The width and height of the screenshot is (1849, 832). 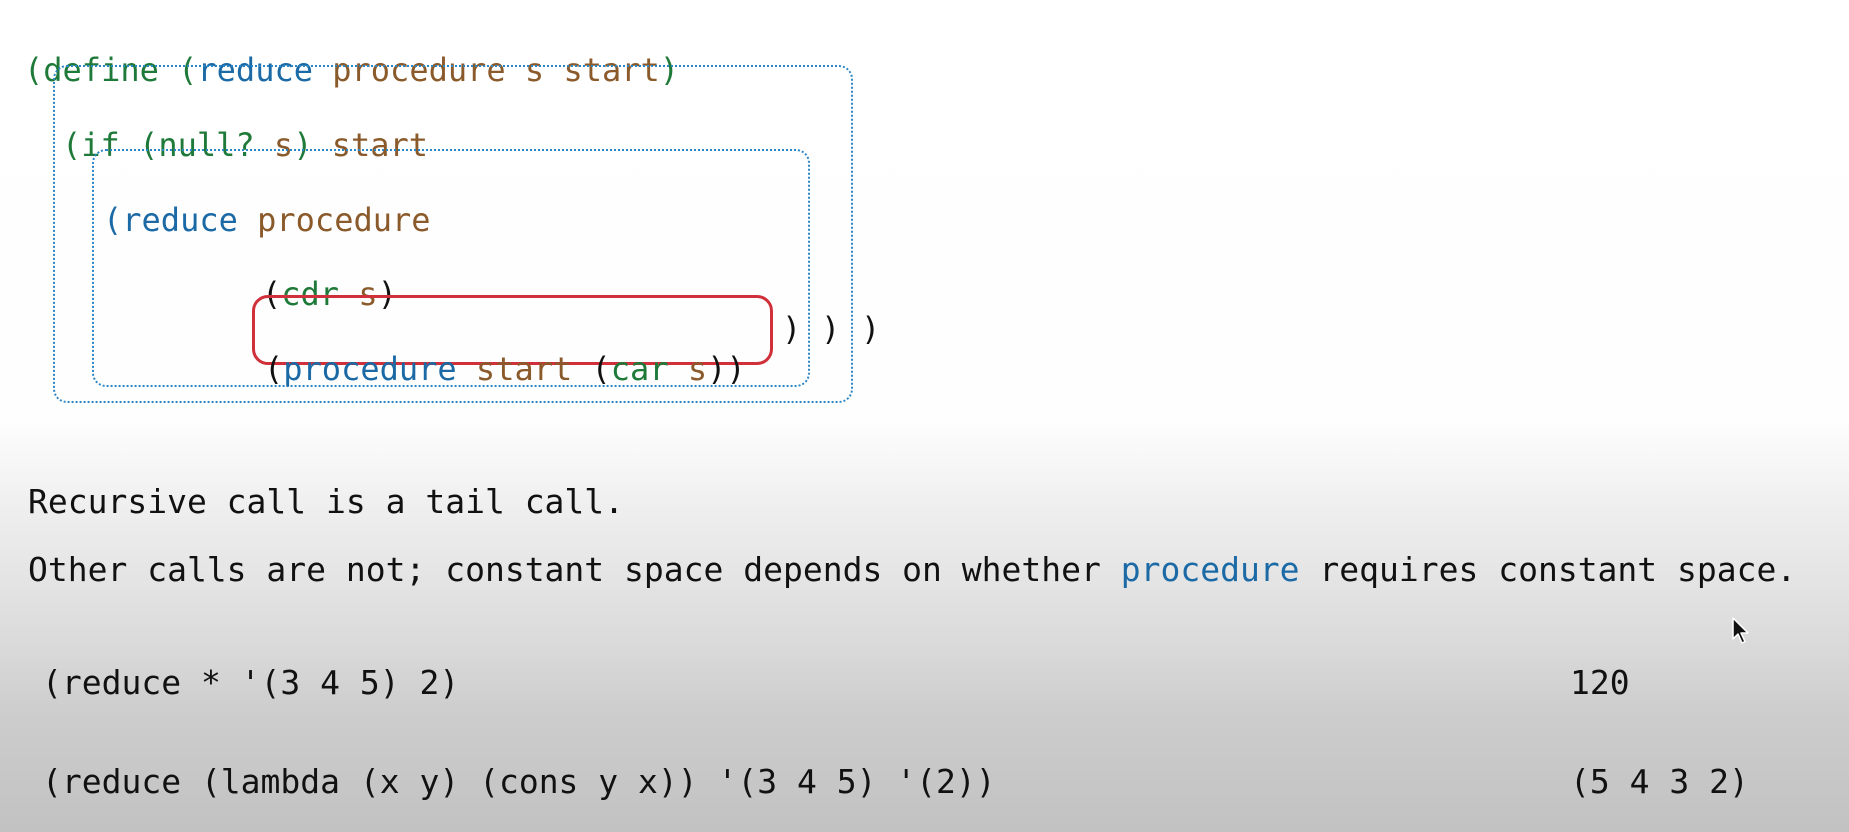 I want to click on paren-close: )), so click(x=726, y=369).